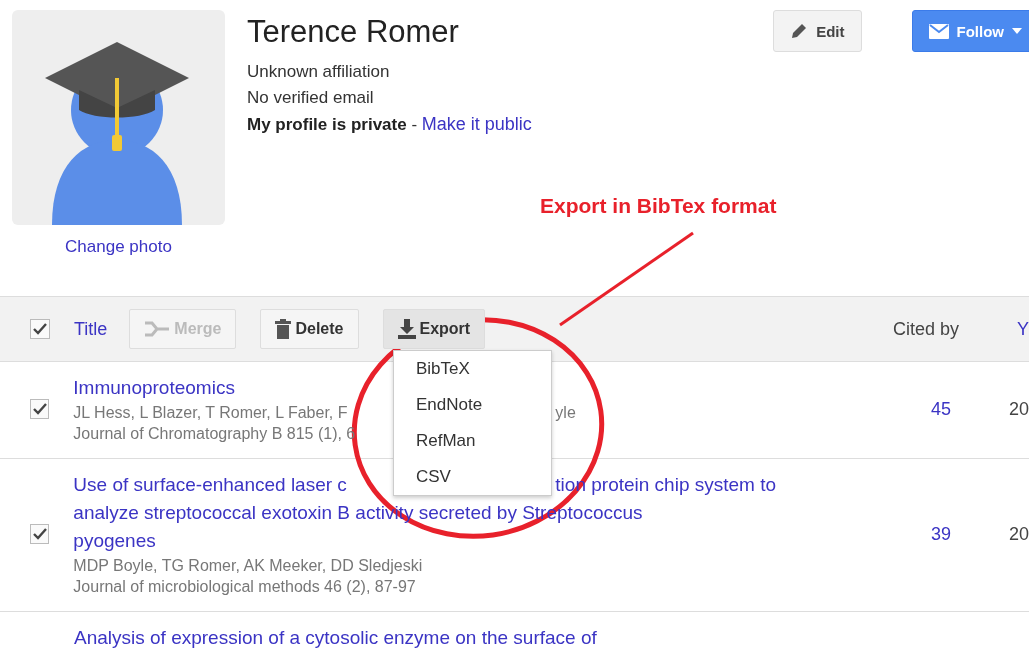 This screenshot has height=658, width=1029. I want to click on email-text: No verified email, so click(311, 98).